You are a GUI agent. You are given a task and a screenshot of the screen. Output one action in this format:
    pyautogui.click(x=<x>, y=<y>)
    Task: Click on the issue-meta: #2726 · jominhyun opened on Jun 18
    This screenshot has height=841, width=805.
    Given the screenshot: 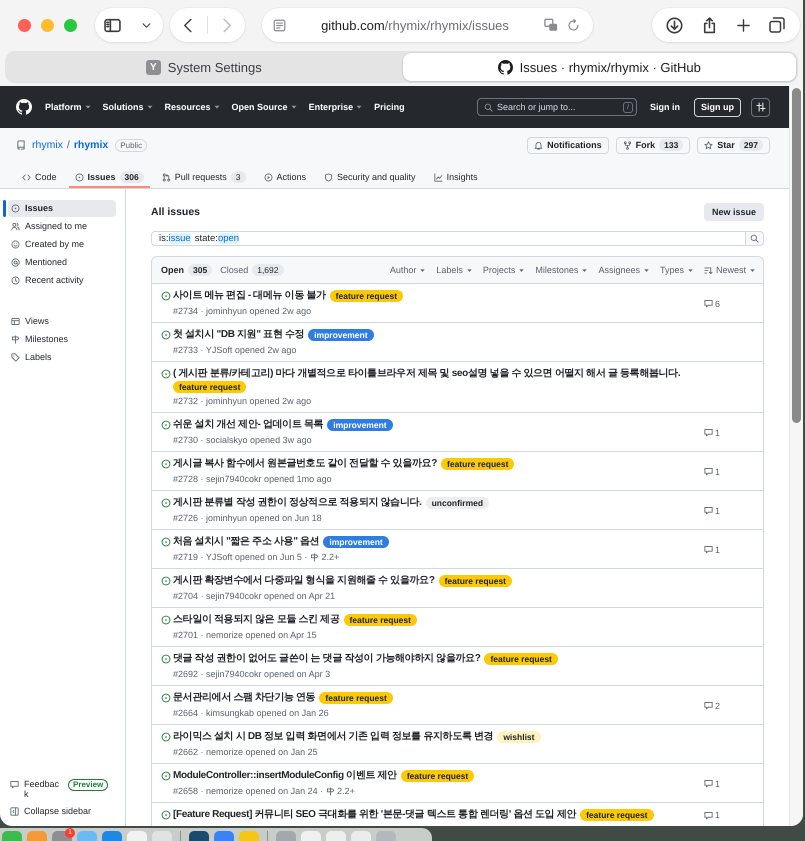 What is the action you would take?
    pyautogui.click(x=247, y=518)
    